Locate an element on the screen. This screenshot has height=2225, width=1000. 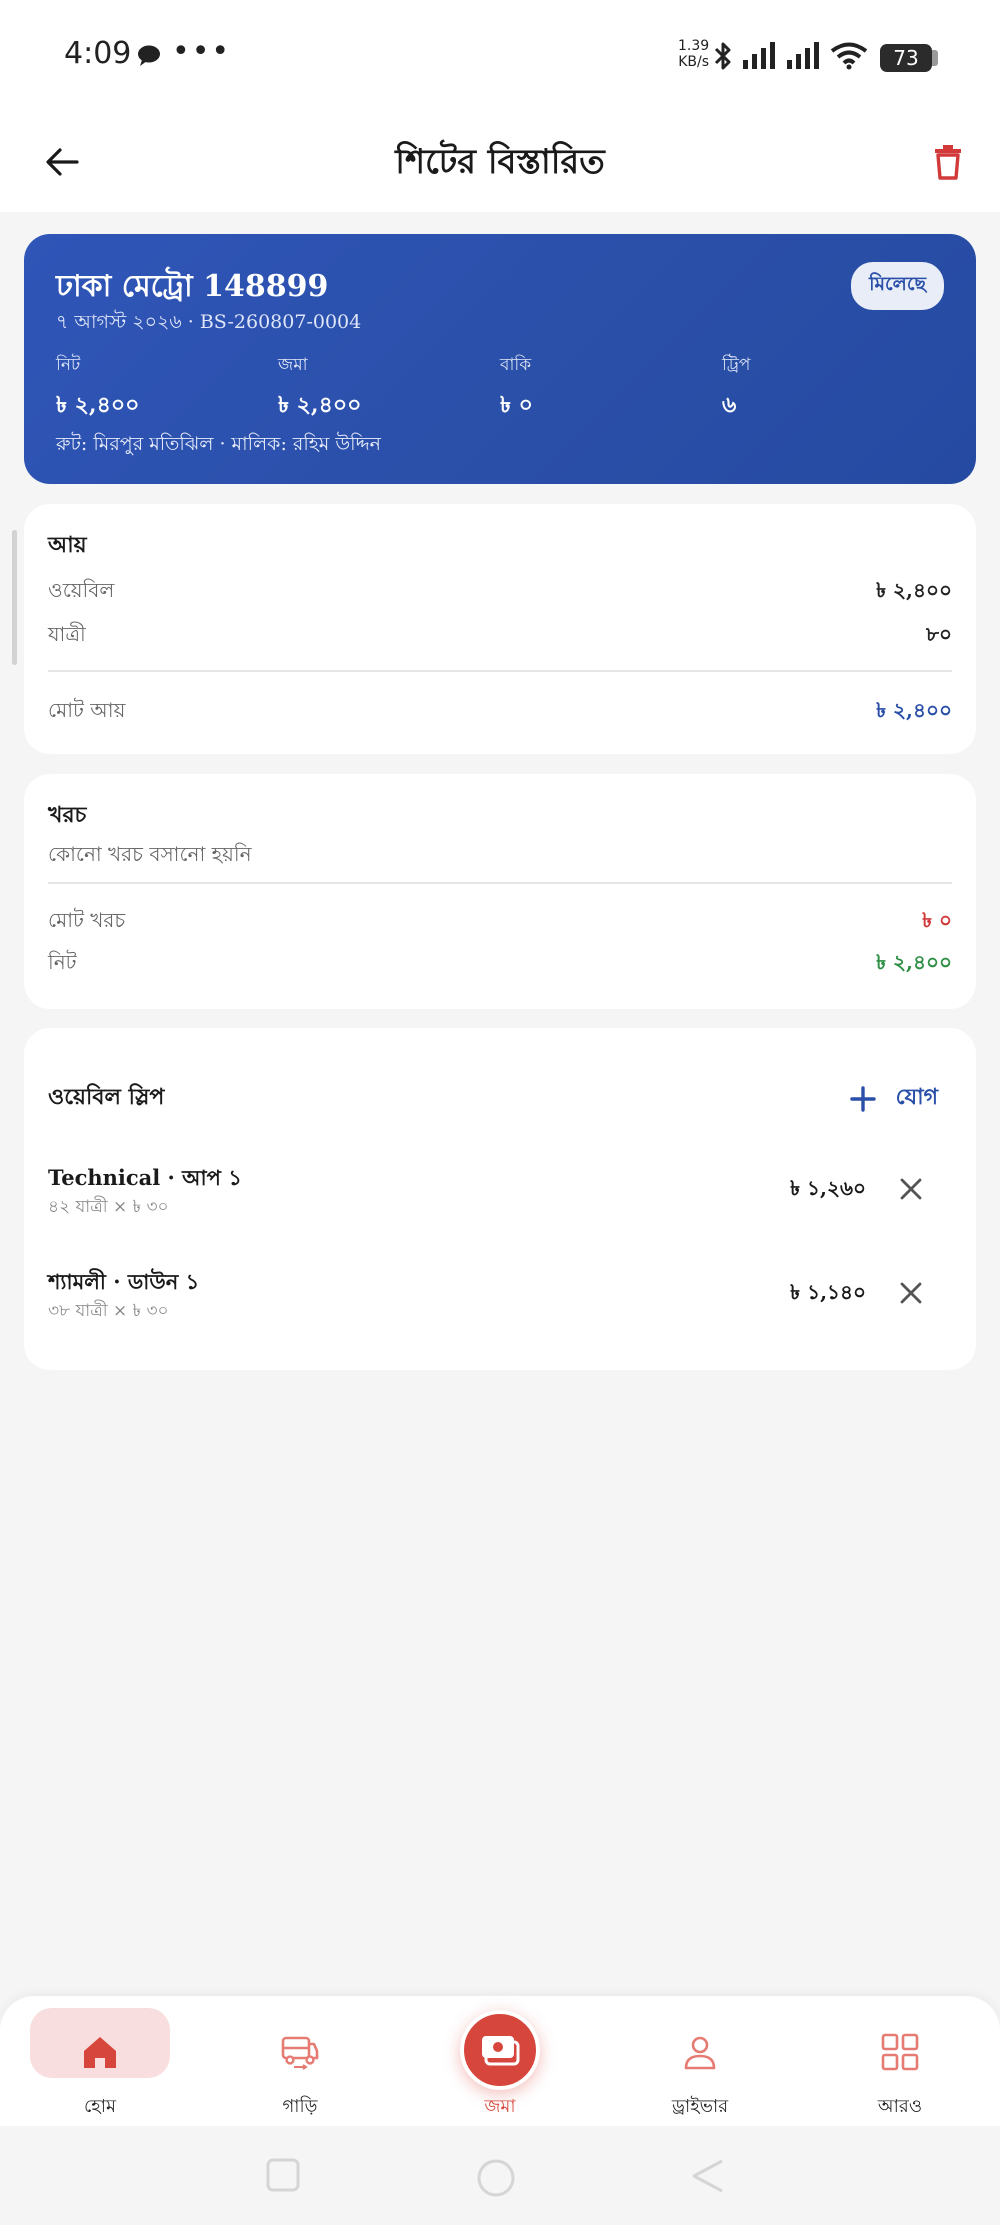
wifi-icon is located at coordinates (849, 58).